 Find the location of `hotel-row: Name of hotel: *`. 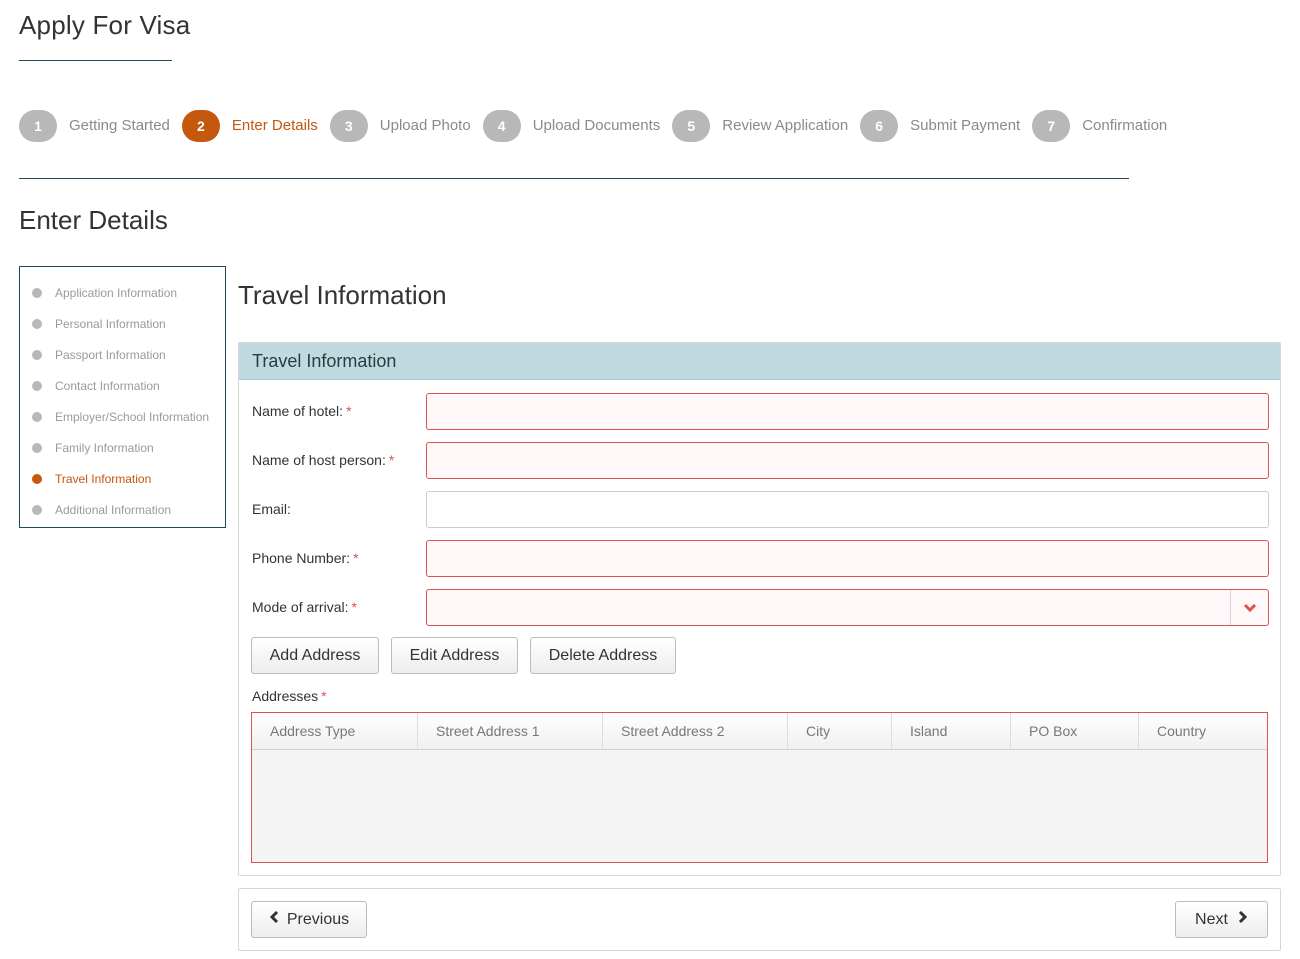

hotel-row: Name of hotel: * is located at coordinates (760, 412).